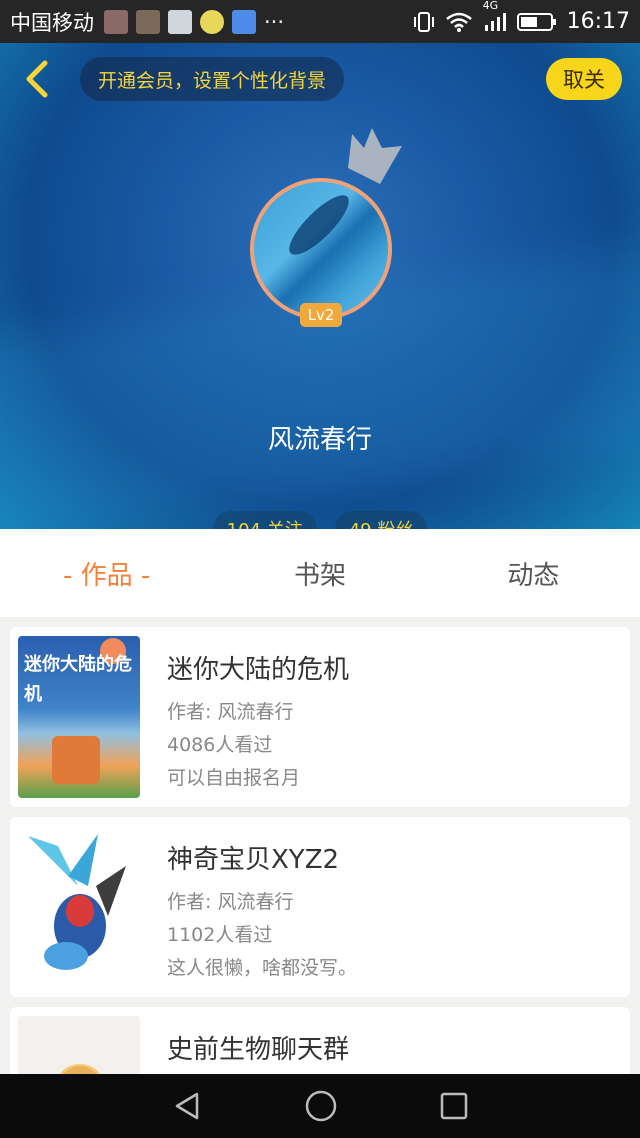 This screenshot has height=1138, width=640. I want to click on system-navigation-bar, so click(320, 1106).